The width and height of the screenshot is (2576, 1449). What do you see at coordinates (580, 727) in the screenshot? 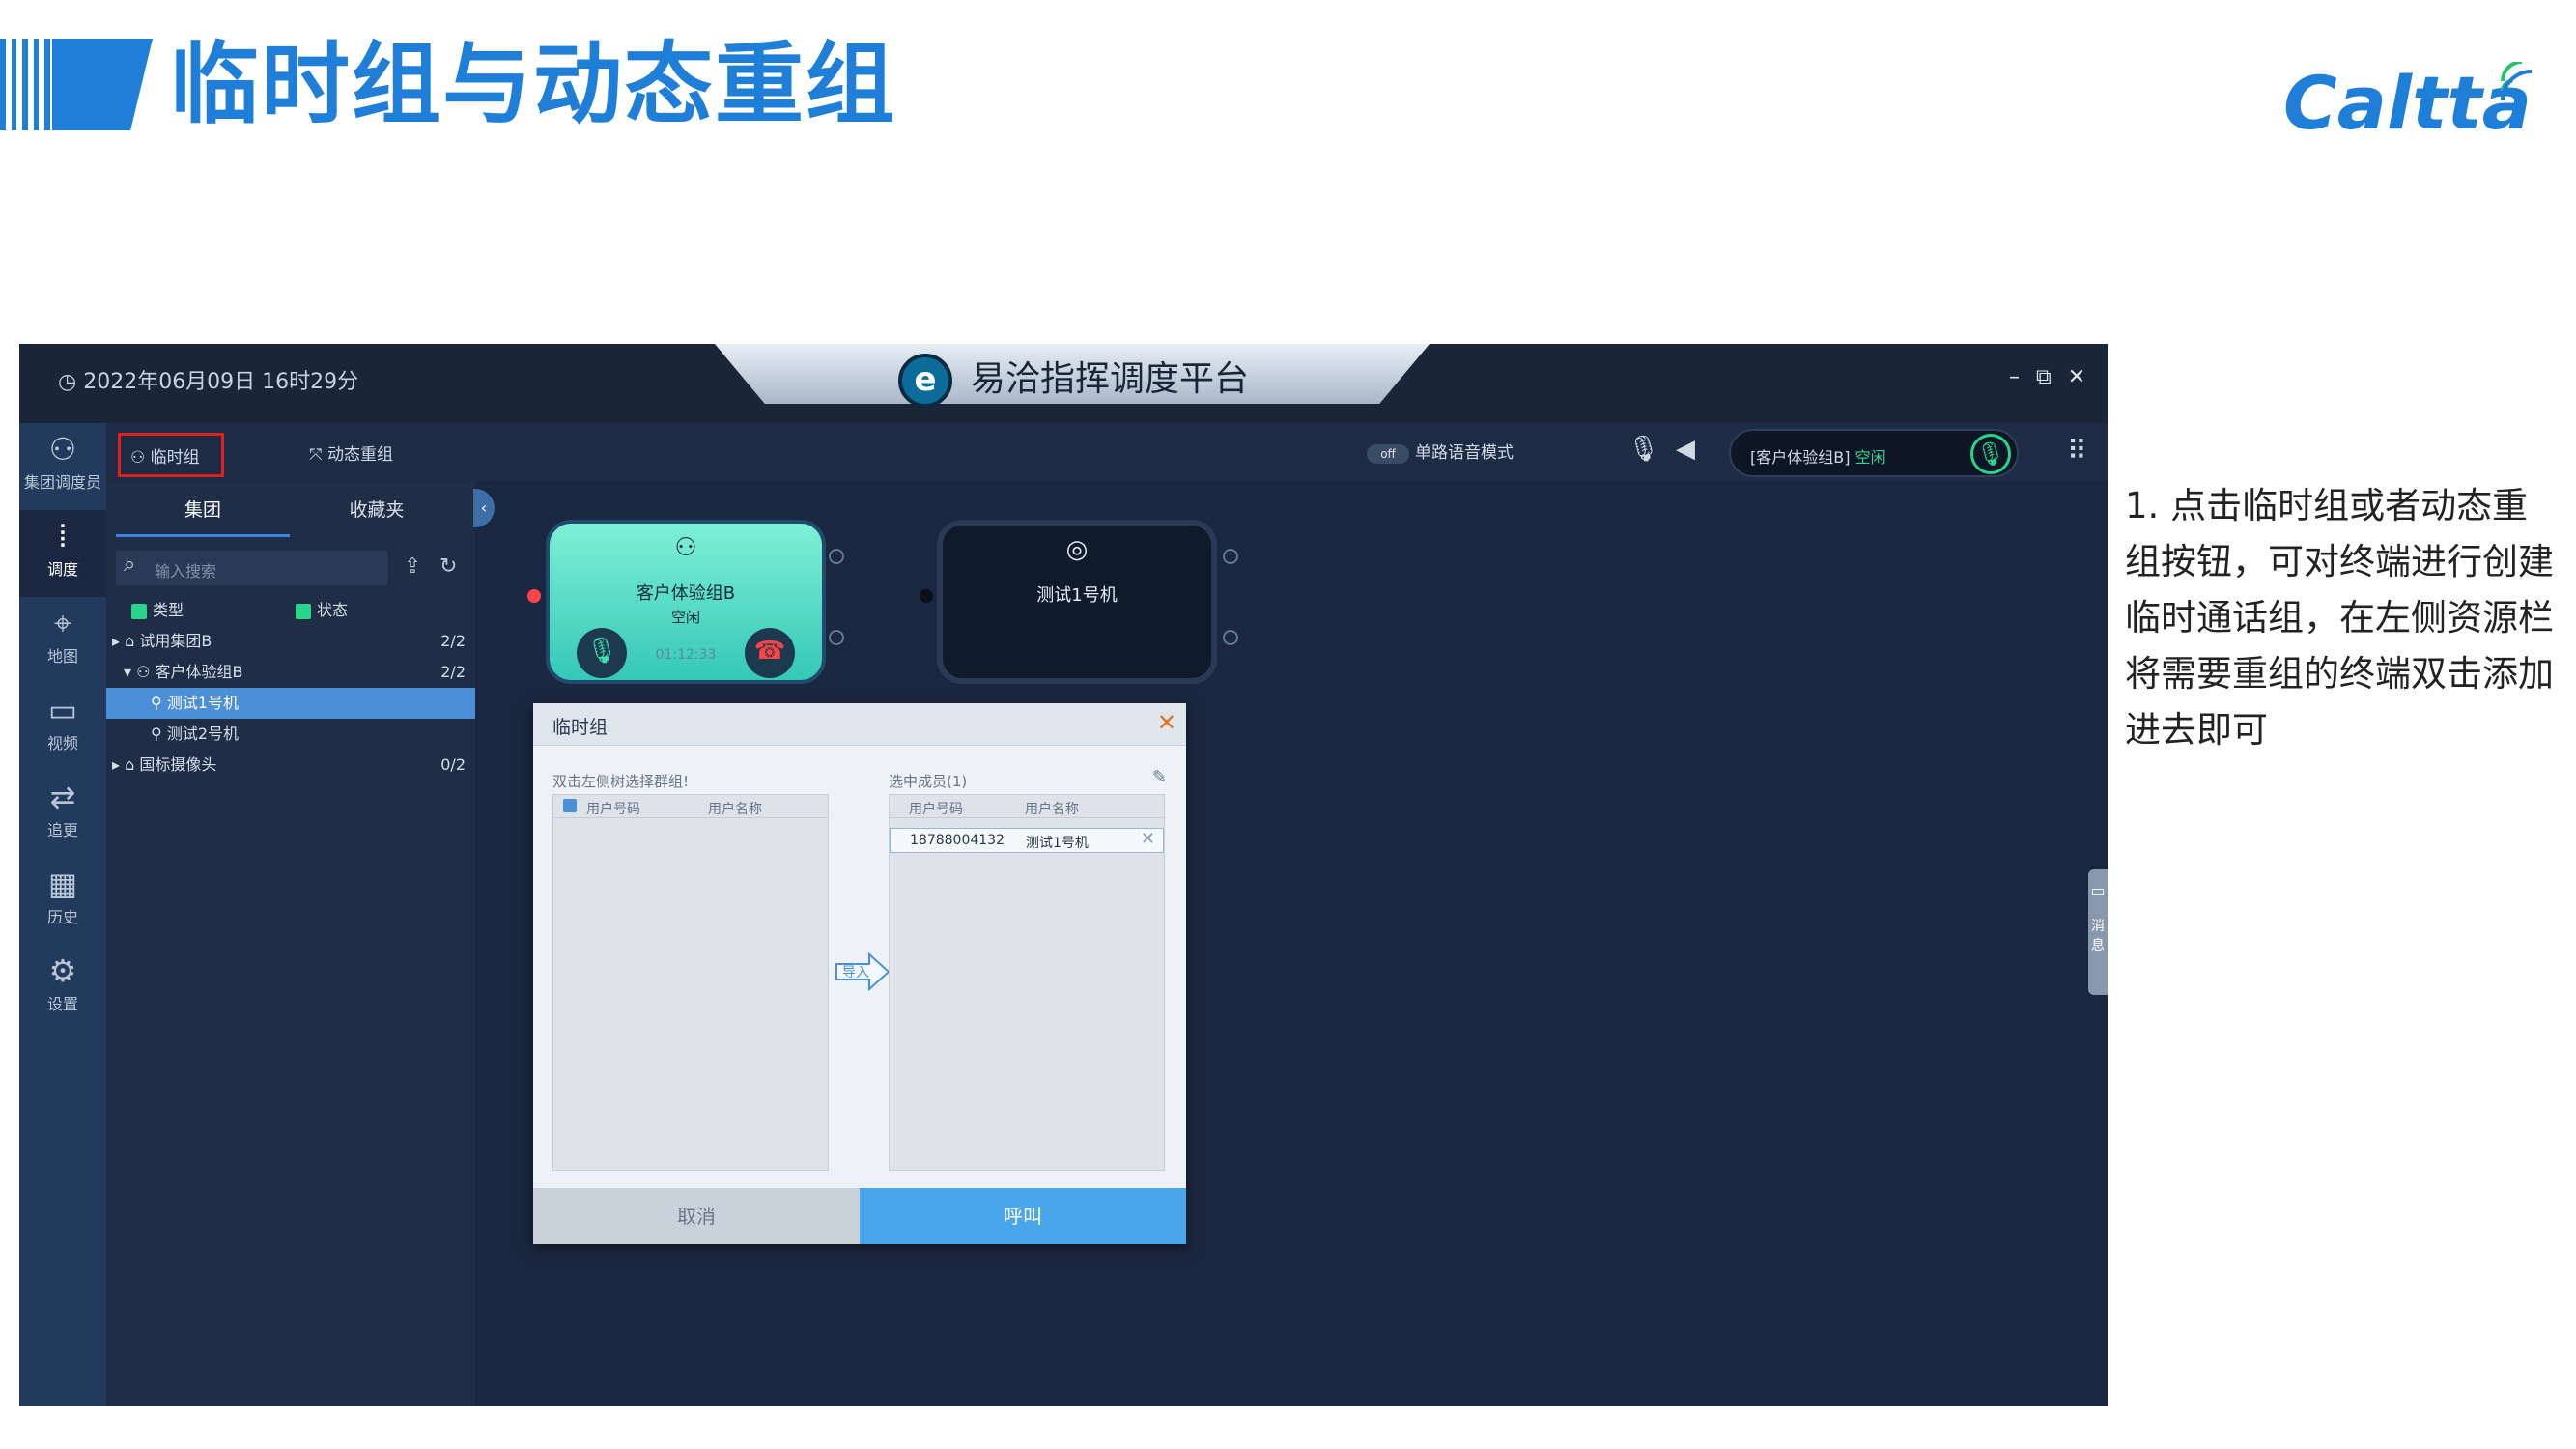
I see `dialog-title: 临时组` at bounding box center [580, 727].